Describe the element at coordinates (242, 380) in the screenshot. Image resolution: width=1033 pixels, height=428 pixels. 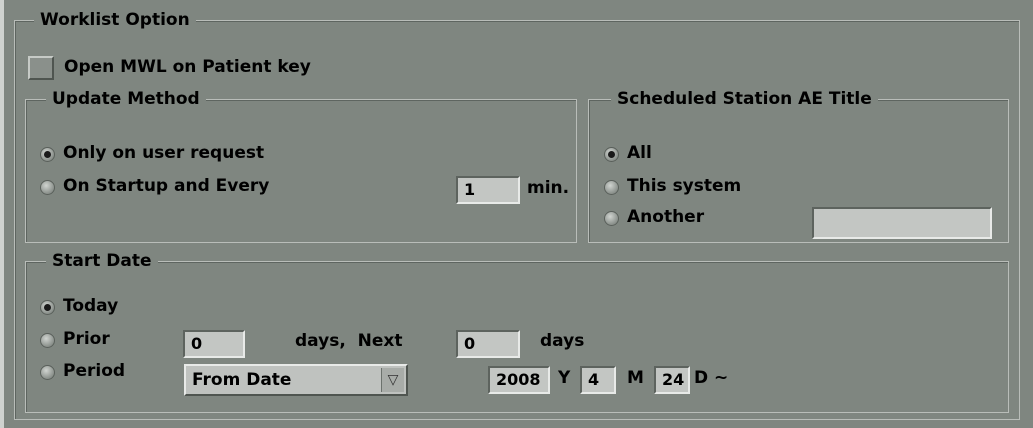
I see `period-select-value: From Date` at that location.